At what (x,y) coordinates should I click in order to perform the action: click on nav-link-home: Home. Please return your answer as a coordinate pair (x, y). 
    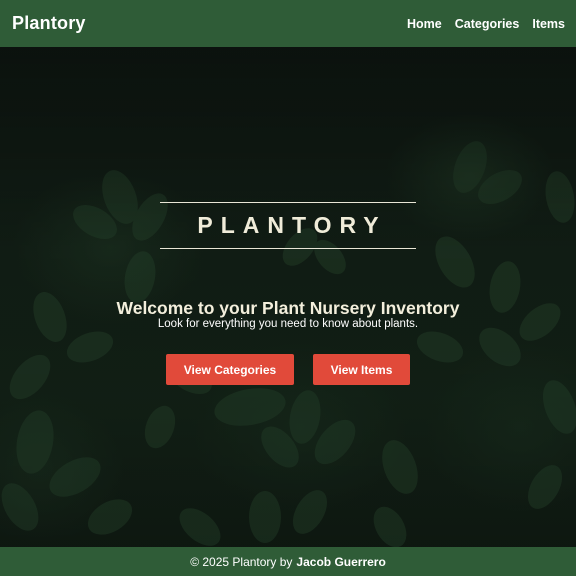
    Looking at the image, I should click on (424, 24).